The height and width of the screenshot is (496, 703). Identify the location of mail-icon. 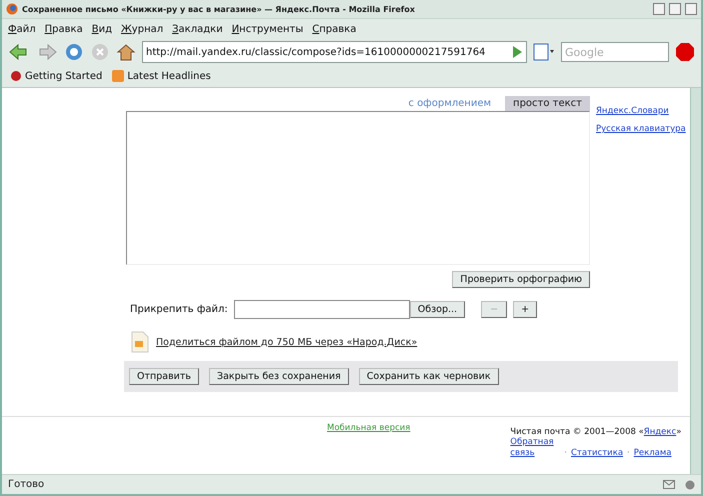
(669, 484).